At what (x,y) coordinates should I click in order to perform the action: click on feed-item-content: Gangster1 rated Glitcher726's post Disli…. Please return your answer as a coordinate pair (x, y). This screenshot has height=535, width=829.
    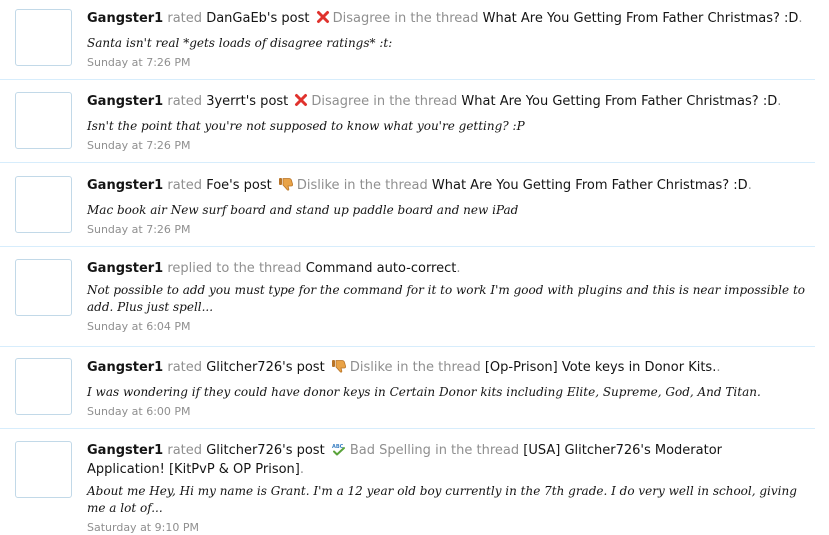
    Looking at the image, I should click on (451, 388).